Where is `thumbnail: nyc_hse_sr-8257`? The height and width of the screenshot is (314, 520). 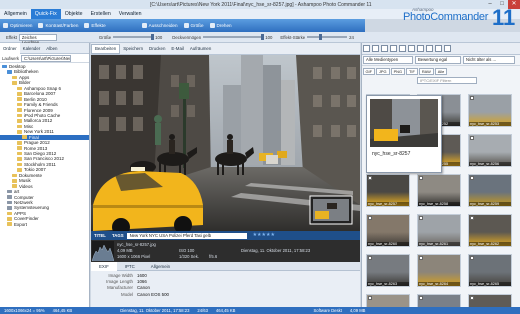 thumbnail: nyc_hse_sr-8257 is located at coordinates (388, 190).